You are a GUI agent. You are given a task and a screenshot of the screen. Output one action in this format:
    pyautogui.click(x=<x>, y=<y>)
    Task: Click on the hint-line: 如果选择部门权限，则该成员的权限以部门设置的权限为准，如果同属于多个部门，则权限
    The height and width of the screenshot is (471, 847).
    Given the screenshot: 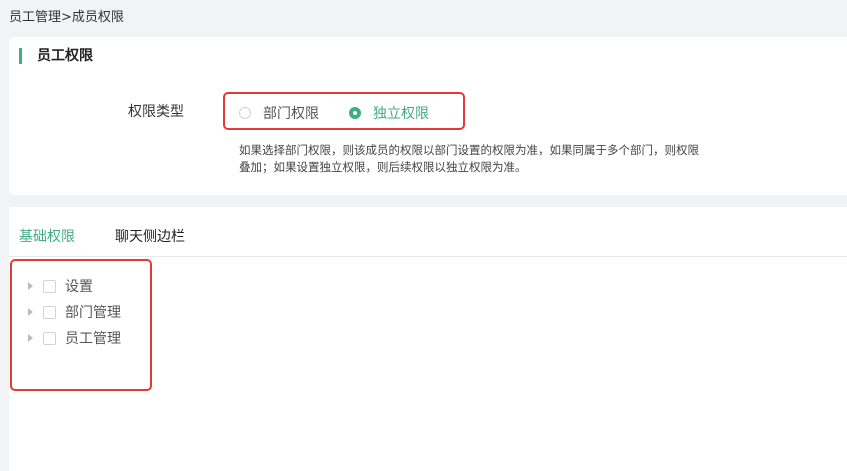 What is the action you would take?
    pyautogui.click(x=469, y=150)
    